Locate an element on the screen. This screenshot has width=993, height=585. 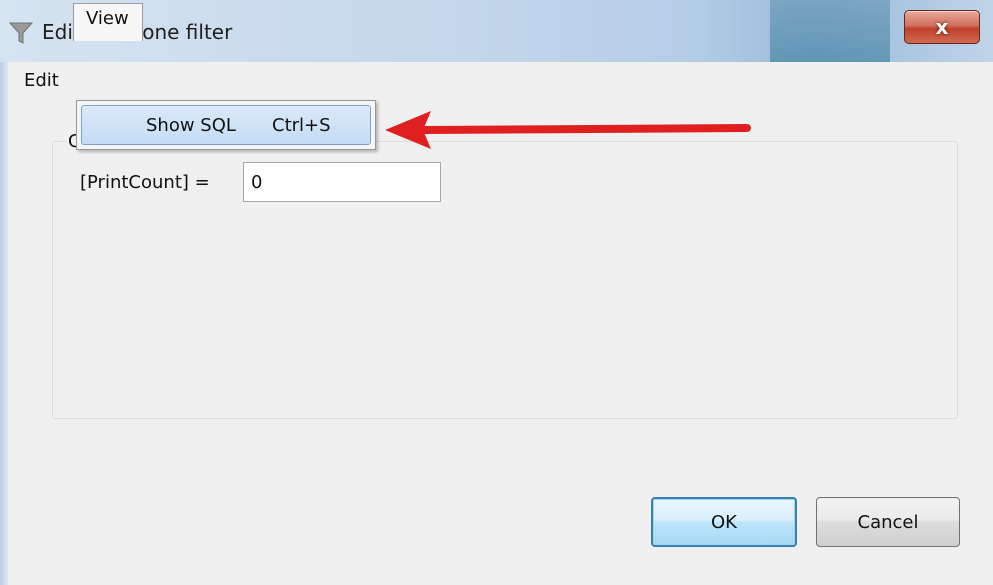
window-frame-left is located at coordinates (4, 323).